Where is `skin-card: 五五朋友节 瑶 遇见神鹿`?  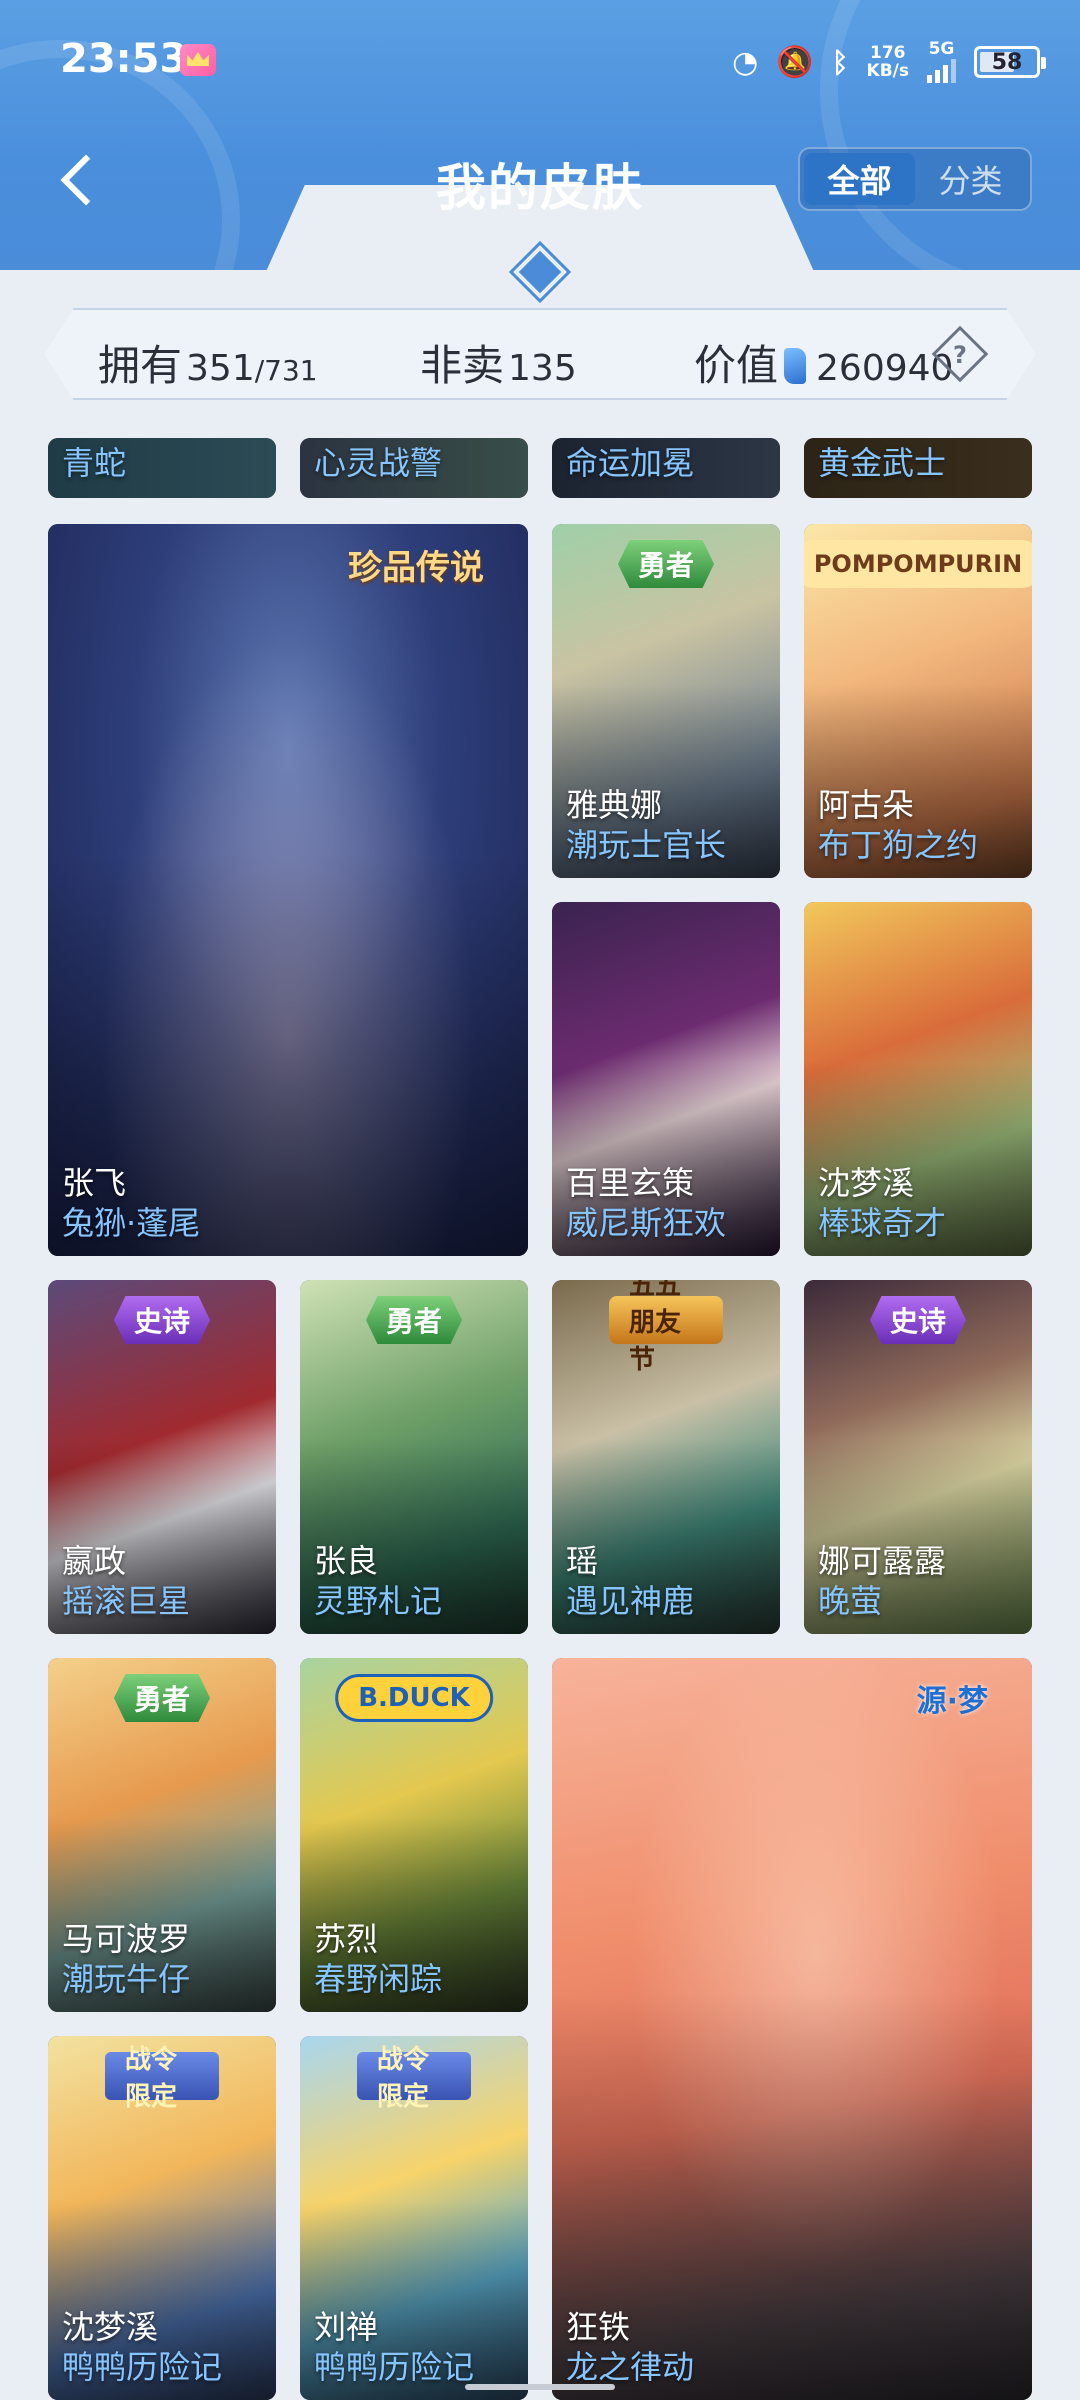 skin-card: 五五朋友节 瑶 遇见神鹿 is located at coordinates (666, 1457).